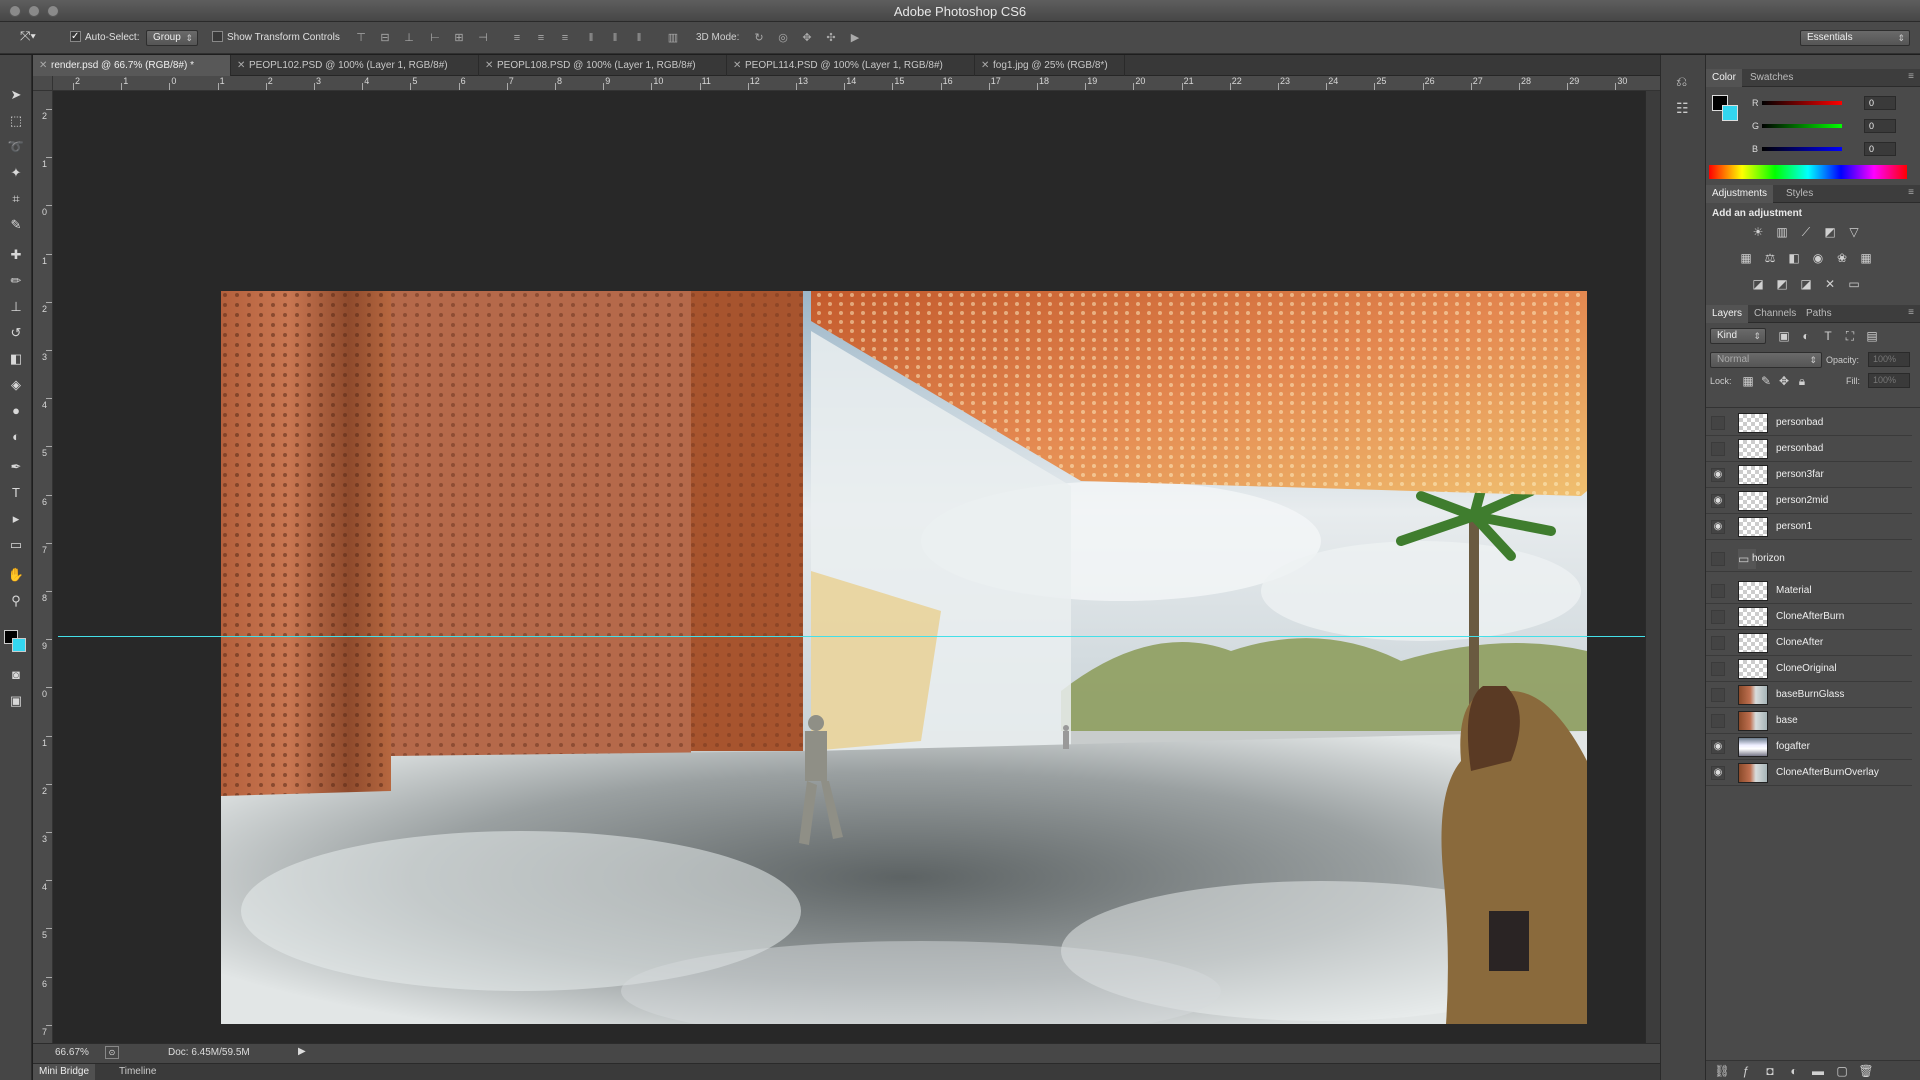 The height and width of the screenshot is (1080, 1920). I want to click on document-tab: ✕ PEOPL108.PSD @ 100% (Layer 1, RGB/8#), so click(603, 65).